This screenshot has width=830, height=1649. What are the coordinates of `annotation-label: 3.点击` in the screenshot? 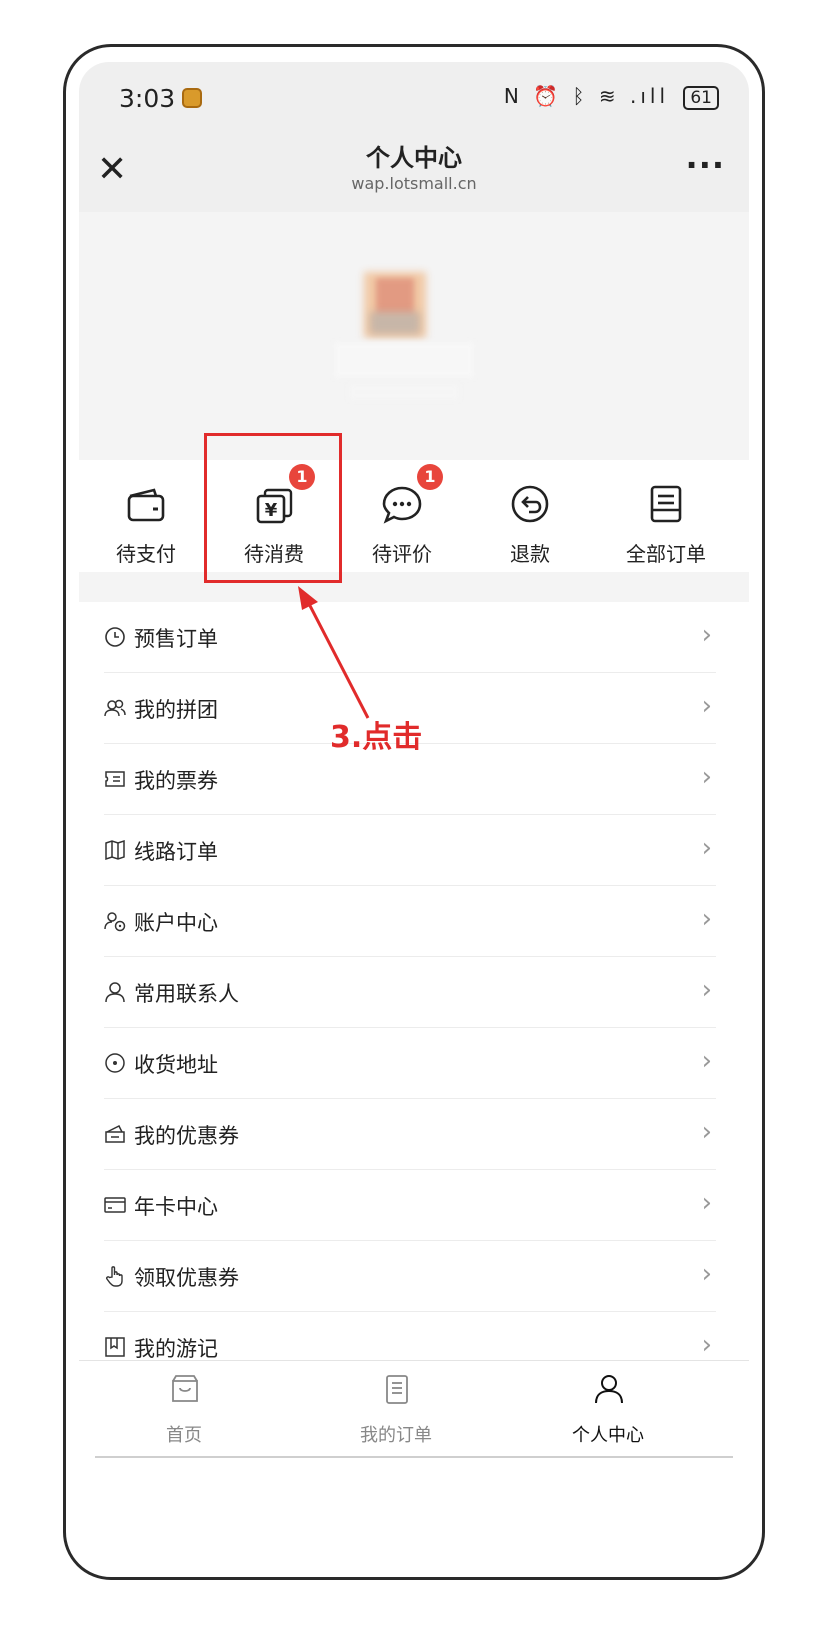 It's located at (376, 737).